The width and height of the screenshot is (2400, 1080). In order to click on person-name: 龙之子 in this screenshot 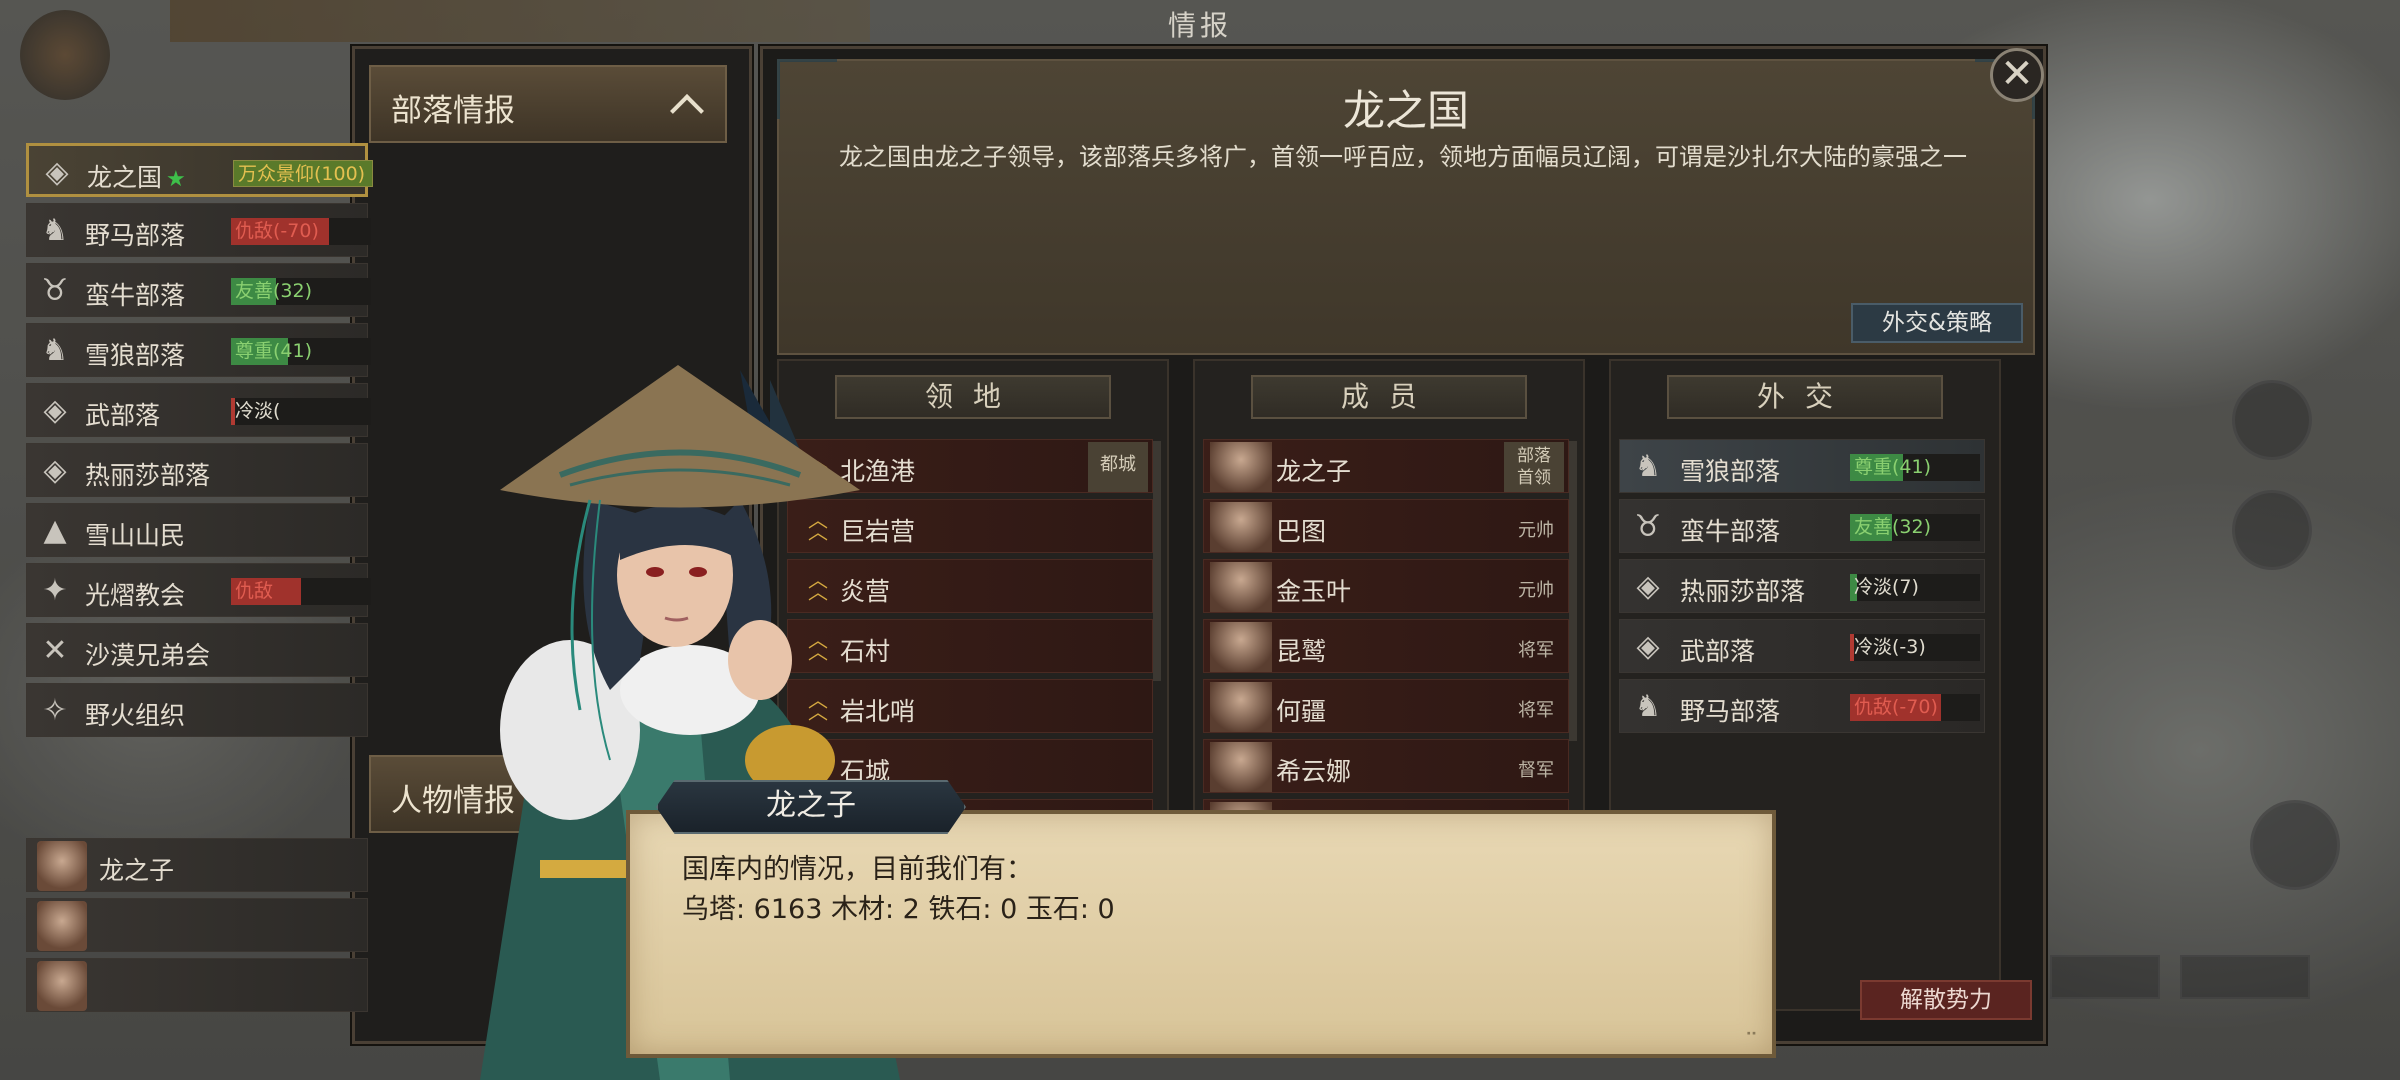, I will do `click(137, 870)`.